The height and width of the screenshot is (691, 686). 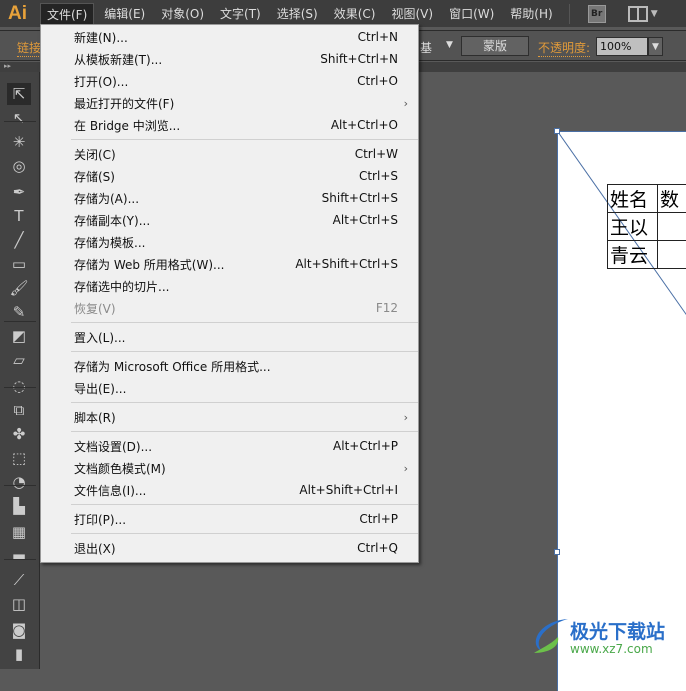 What do you see at coordinates (229, 154) in the screenshot?
I see `menu-item: 关闭(C)Ctrl+W` at bounding box center [229, 154].